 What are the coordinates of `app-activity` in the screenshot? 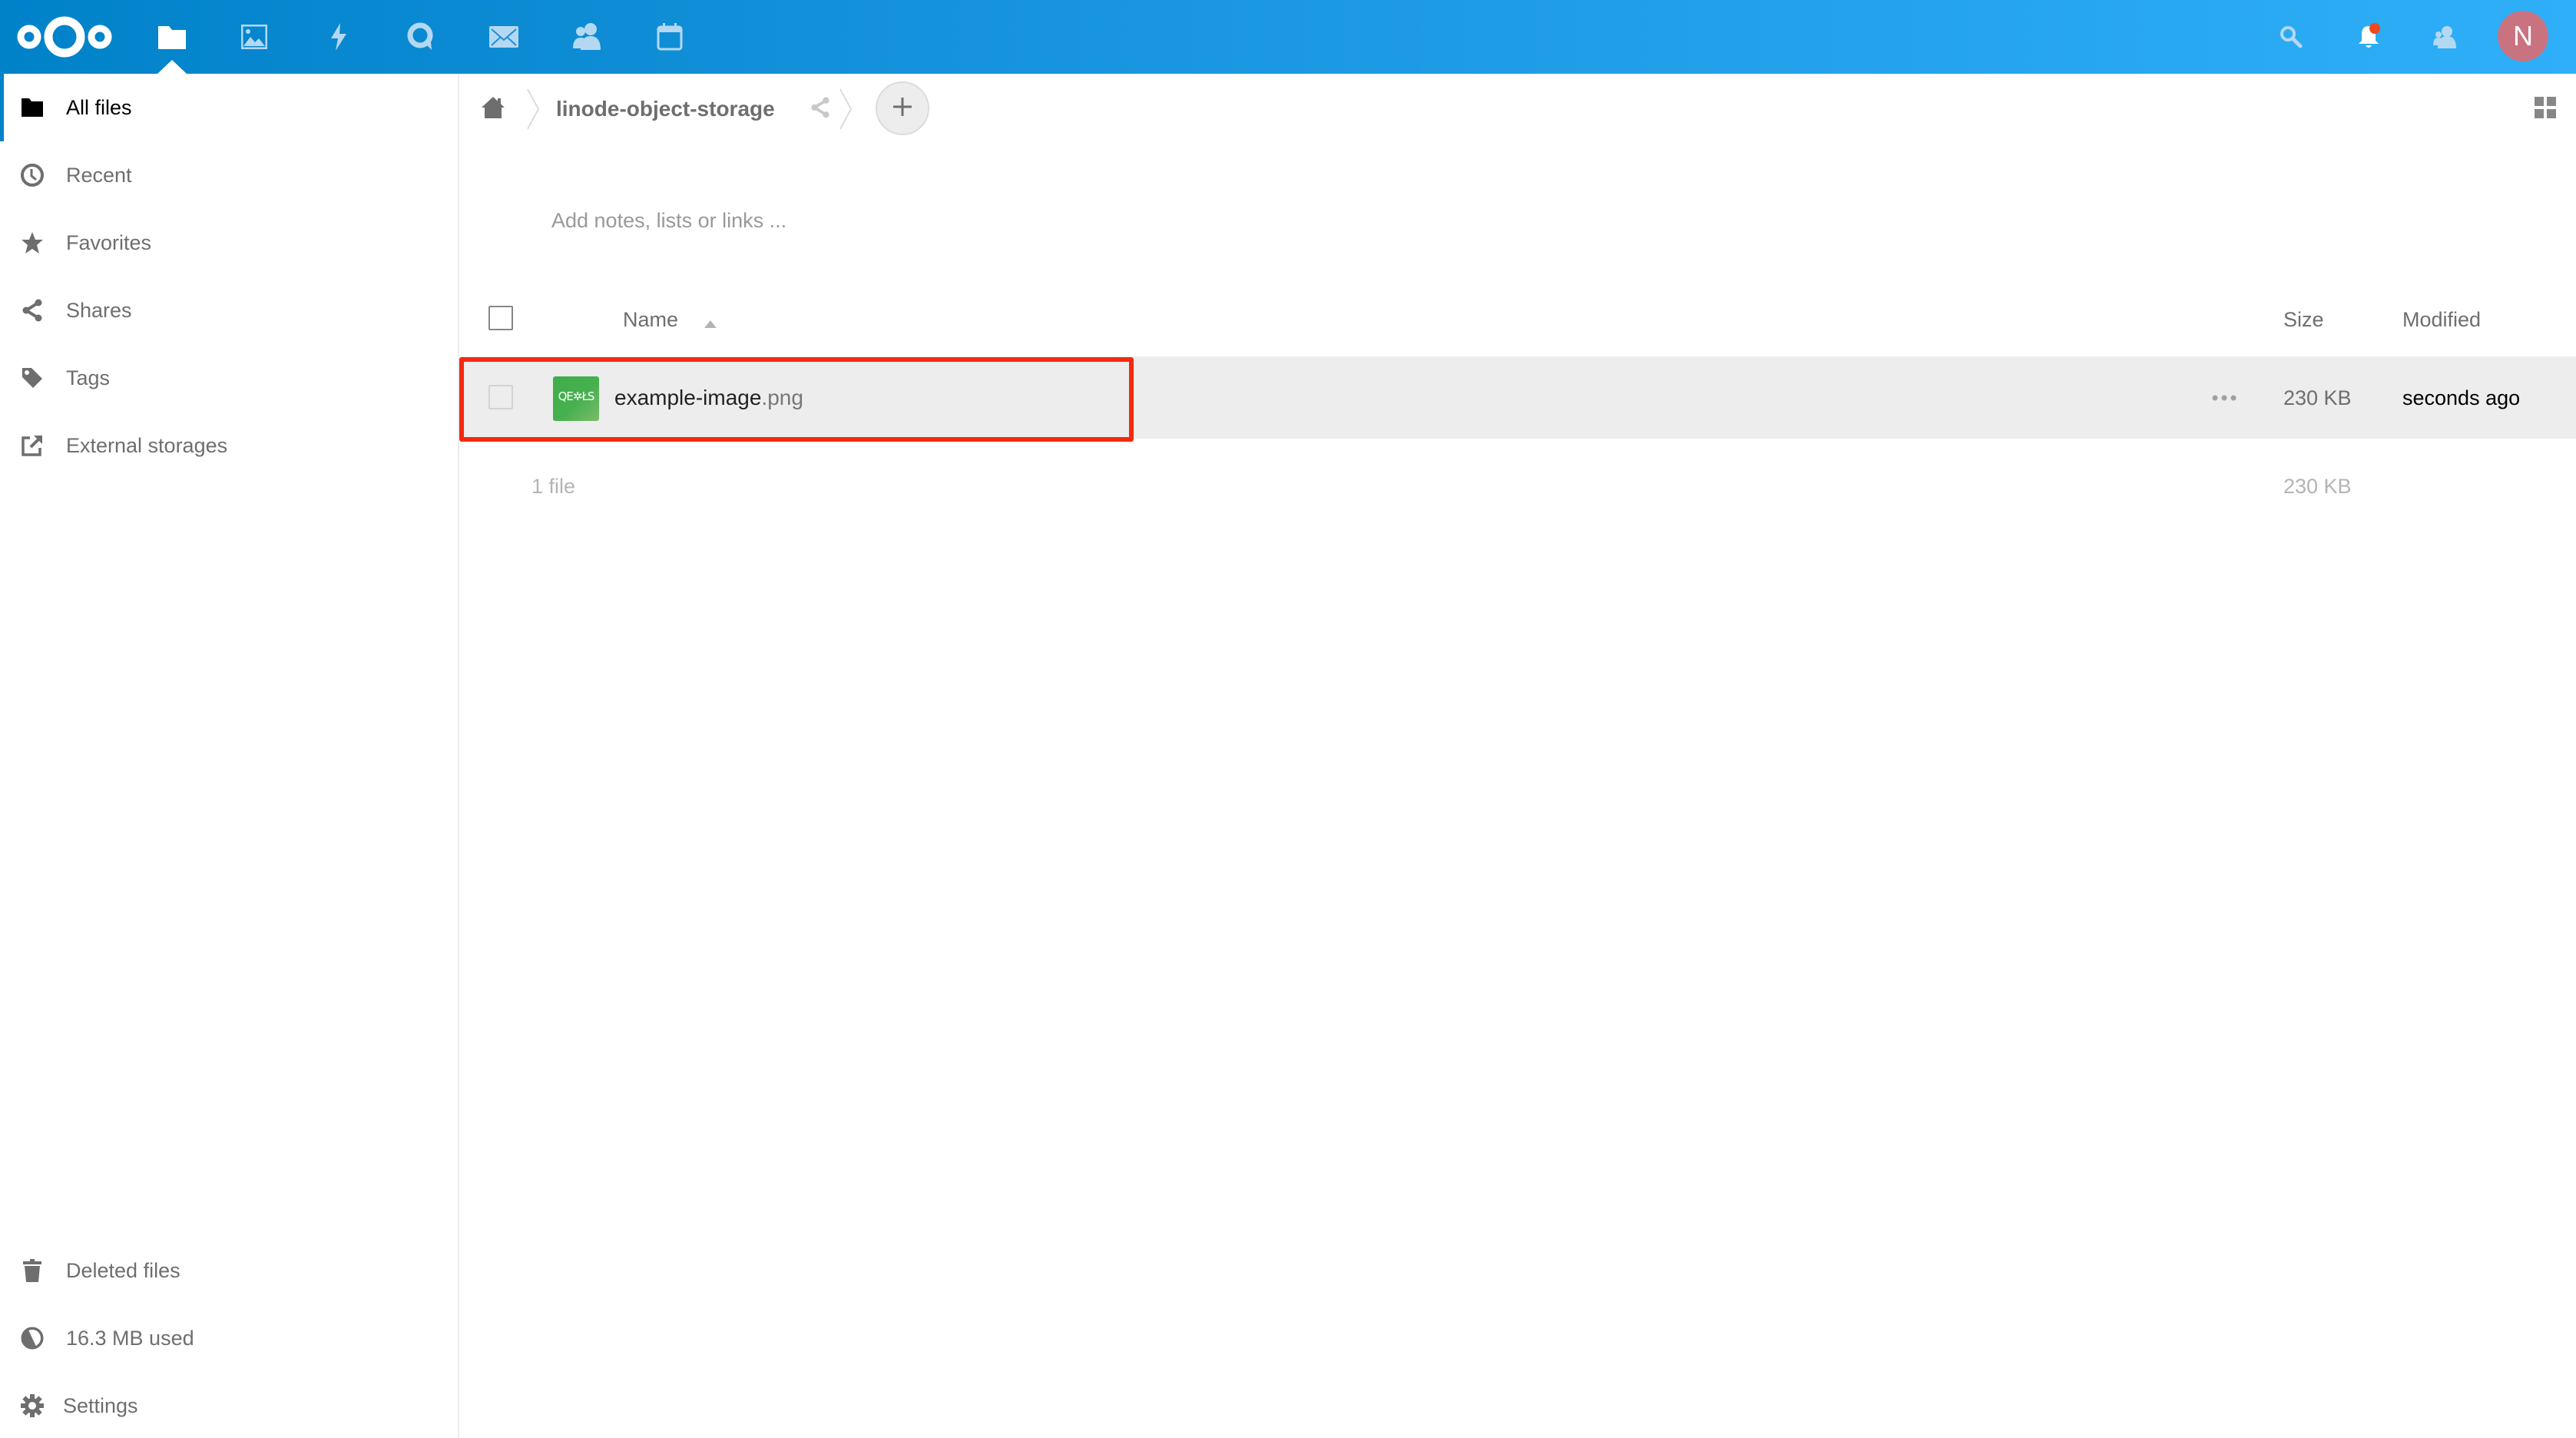 It's located at (338, 37).